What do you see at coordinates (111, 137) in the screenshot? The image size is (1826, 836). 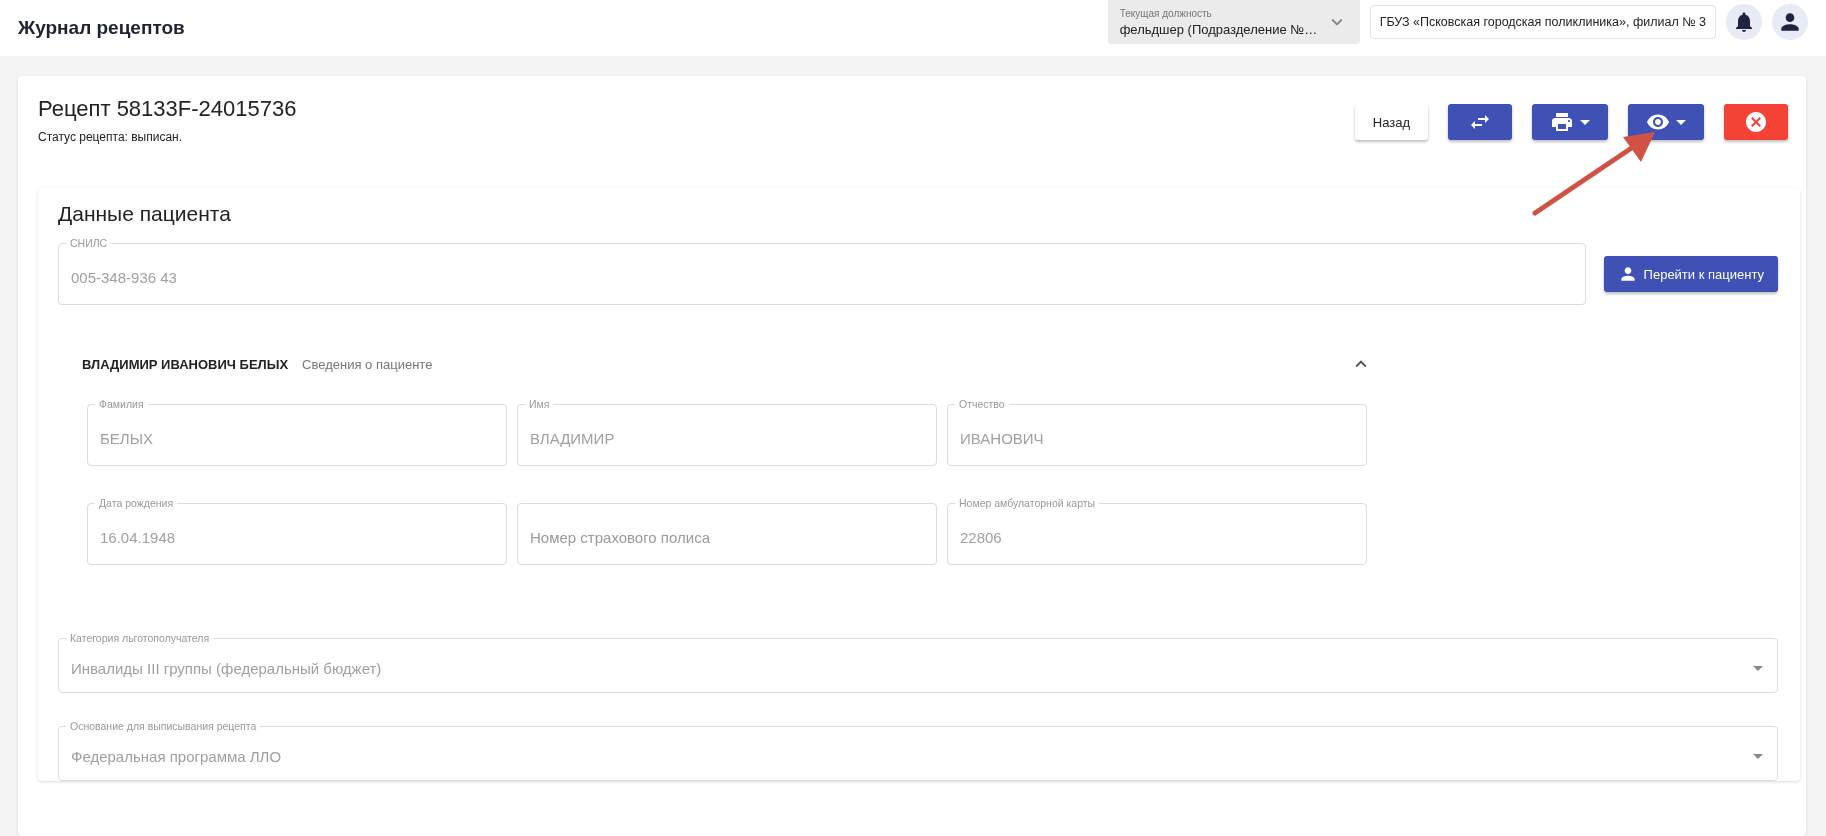 I see `prescription-status: Статус рецепта: выписан.` at bounding box center [111, 137].